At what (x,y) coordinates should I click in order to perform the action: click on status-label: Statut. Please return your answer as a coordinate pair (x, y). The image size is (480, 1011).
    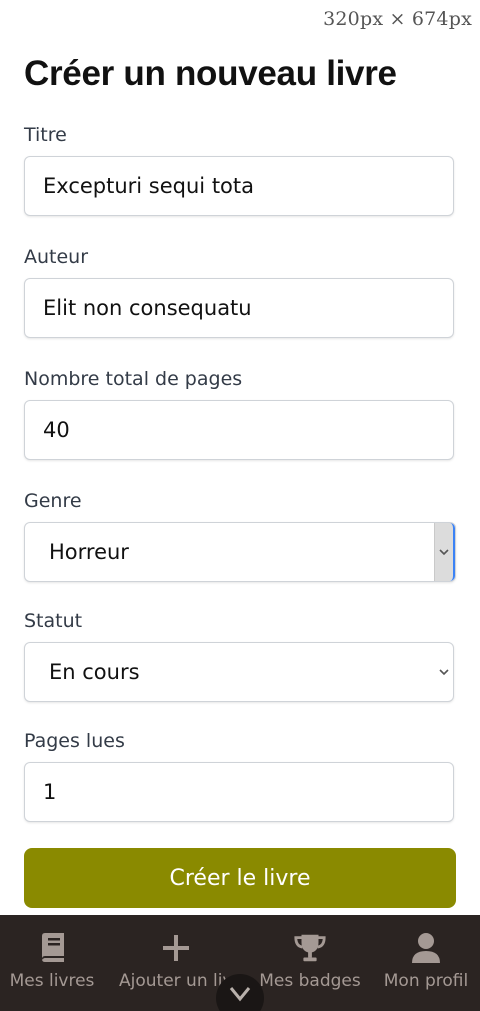
    Looking at the image, I should click on (53, 621).